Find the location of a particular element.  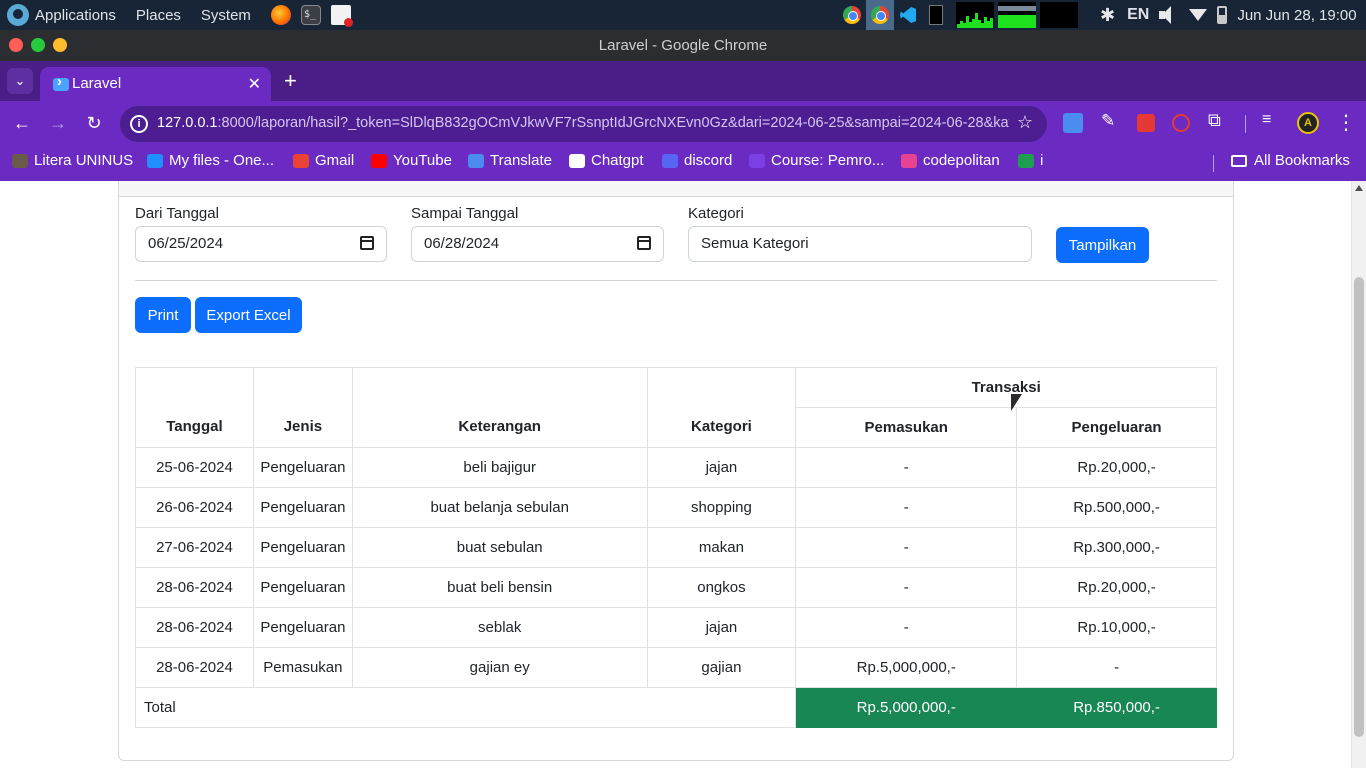

terminal-launcher-icon: $_ is located at coordinates (310, 15).